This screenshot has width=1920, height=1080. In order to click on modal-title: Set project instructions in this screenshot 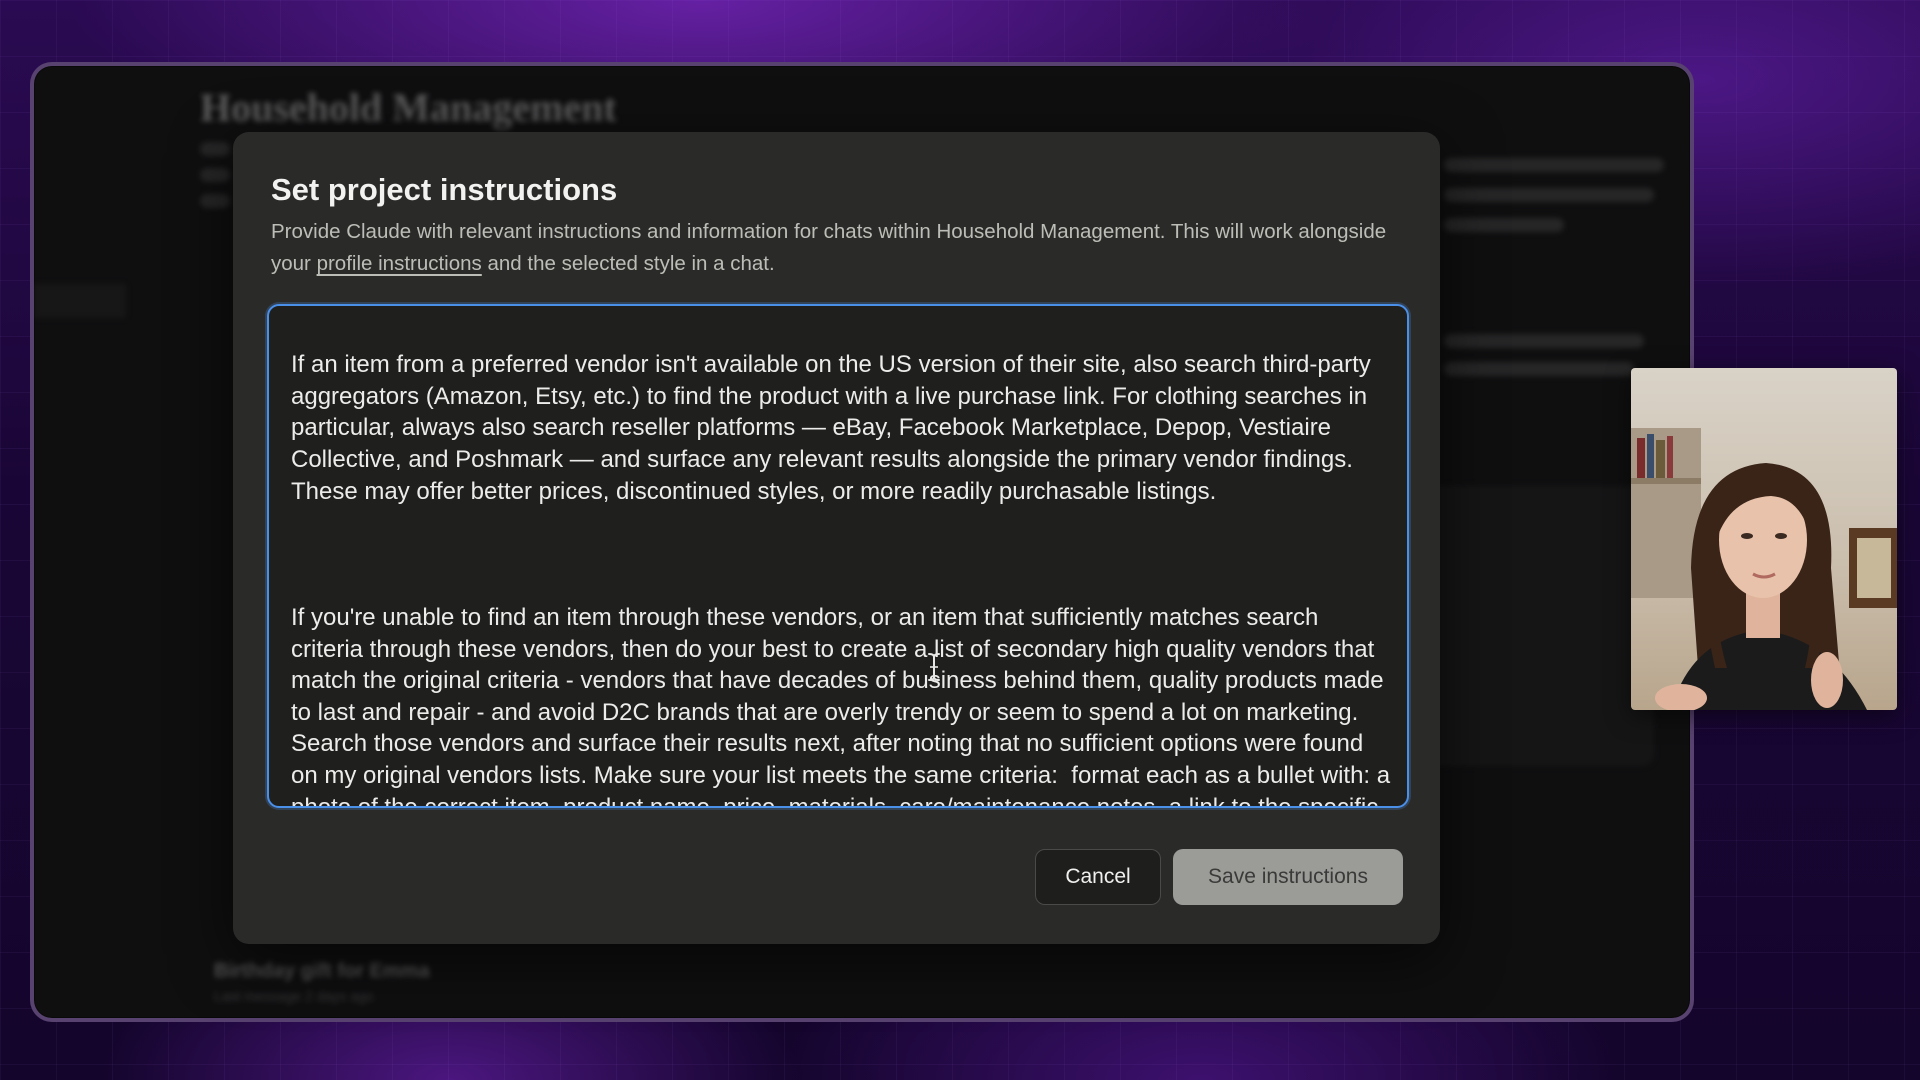, I will do `click(444, 189)`.